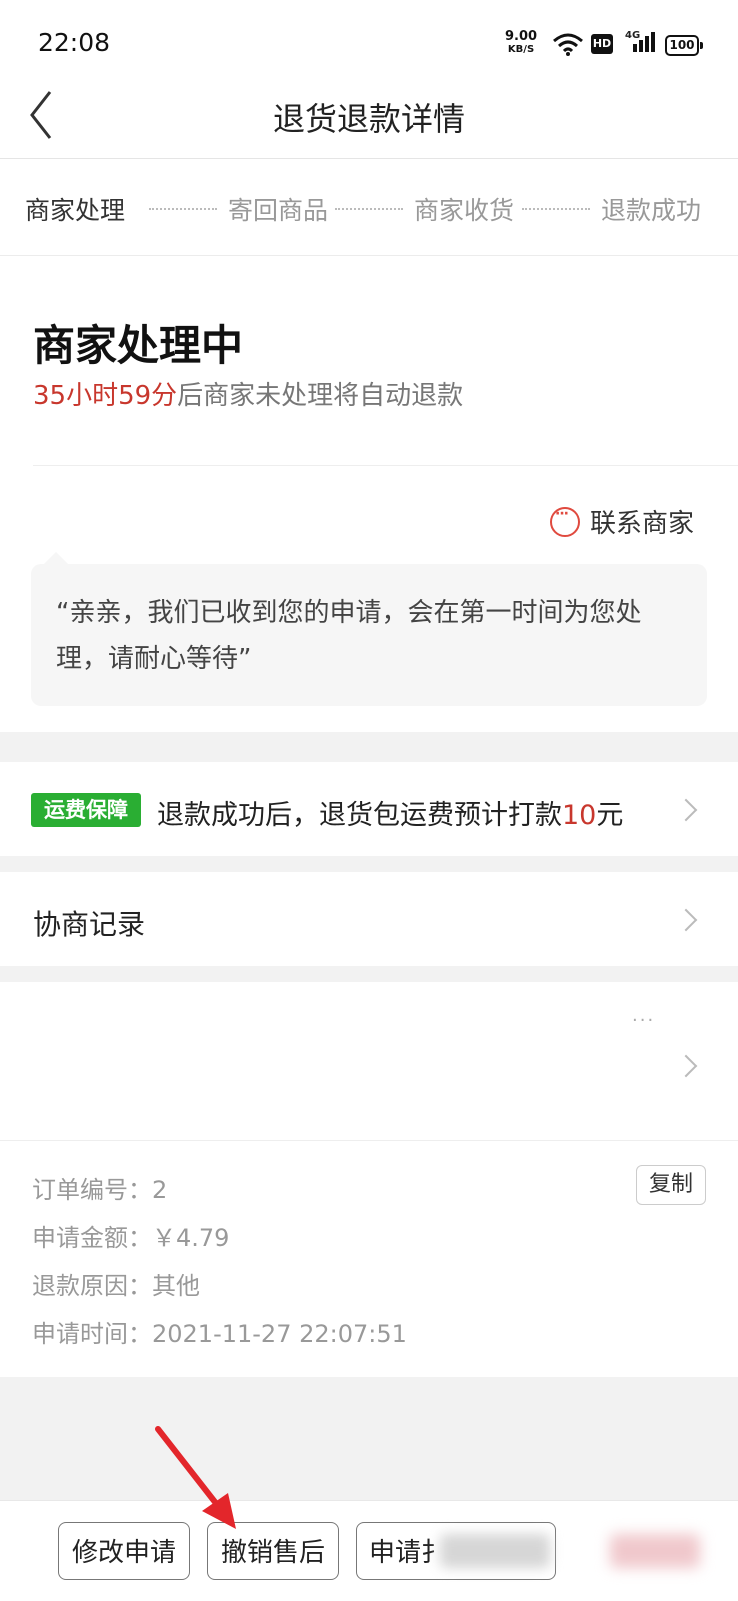  Describe the element at coordinates (195, 1477) in the screenshot. I see `red-arrow-annotation` at that location.